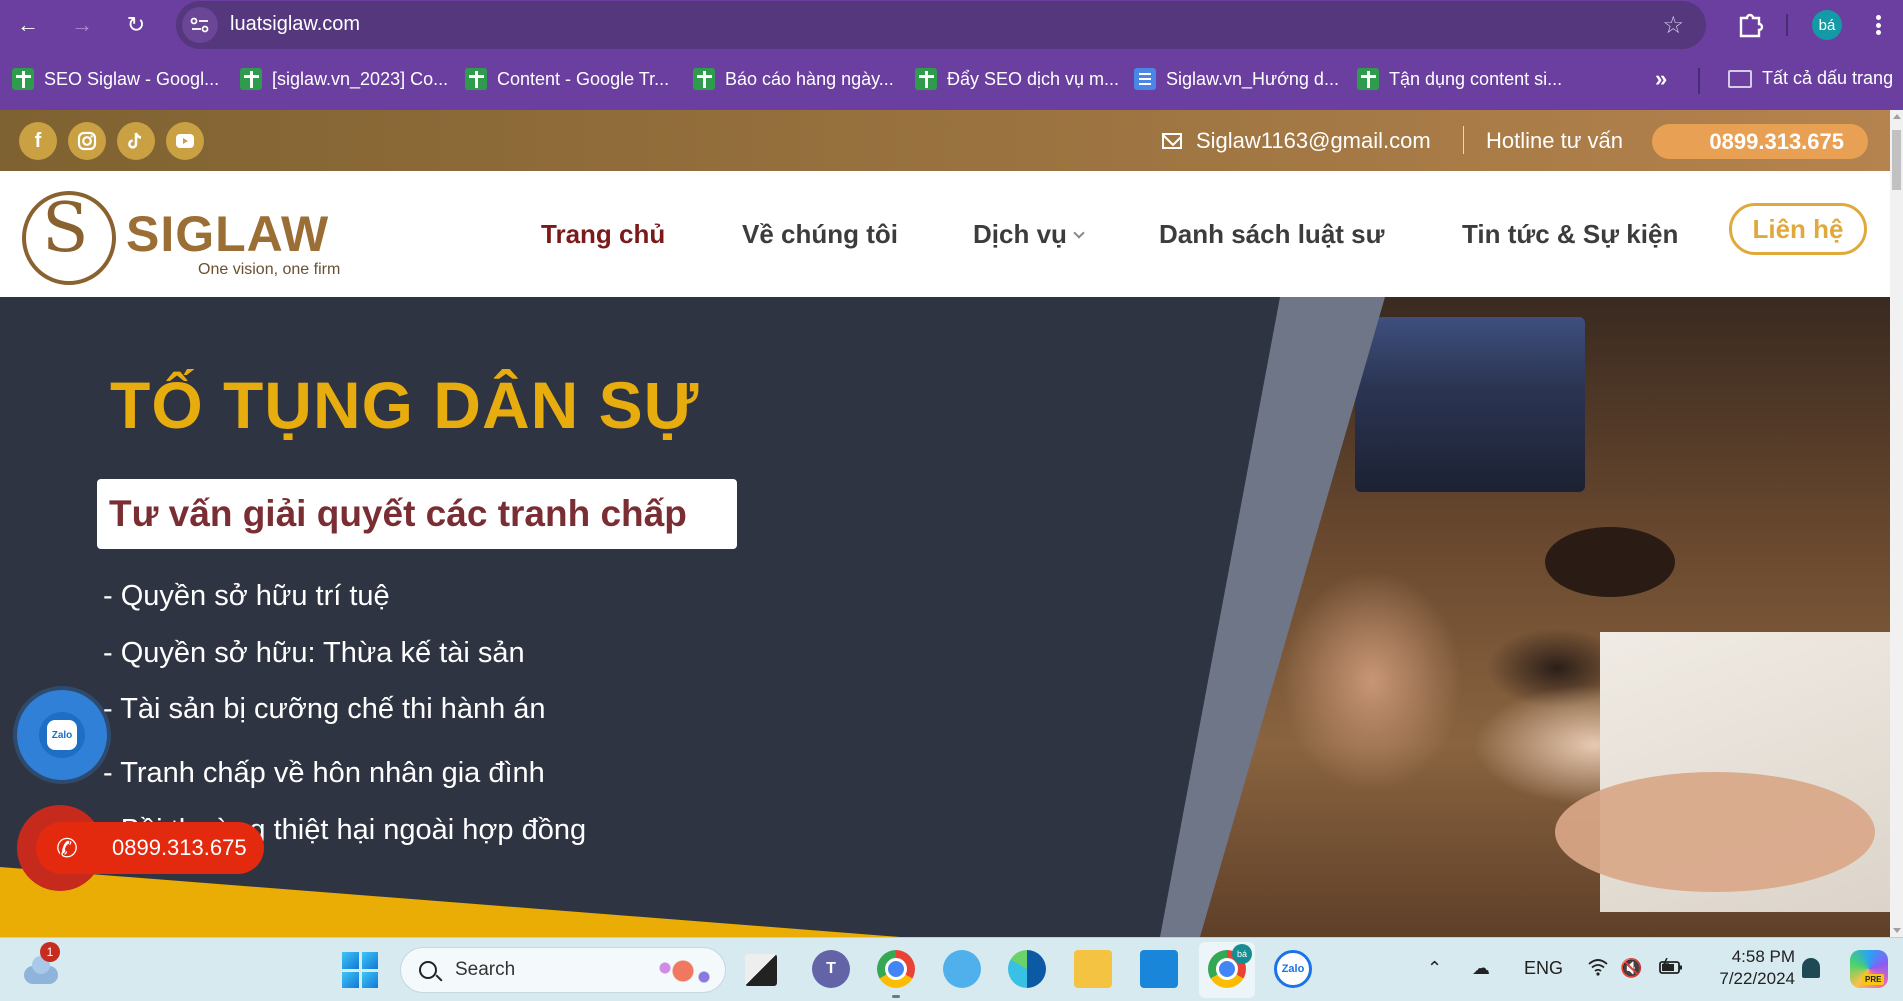 The image size is (1903, 1001). Describe the element at coordinates (360, 970) in the screenshot. I see `windows-start-icon` at that location.